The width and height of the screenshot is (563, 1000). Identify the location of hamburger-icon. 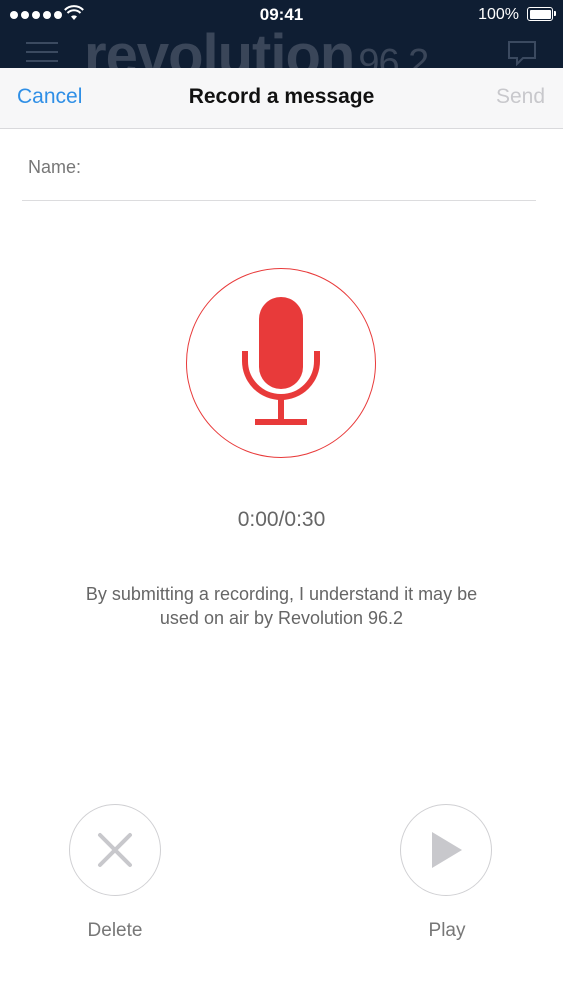
(42, 53).